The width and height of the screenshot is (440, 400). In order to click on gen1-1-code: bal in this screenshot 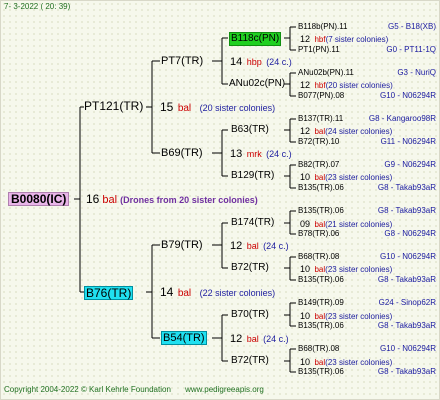, I will do `click(184, 108)`.